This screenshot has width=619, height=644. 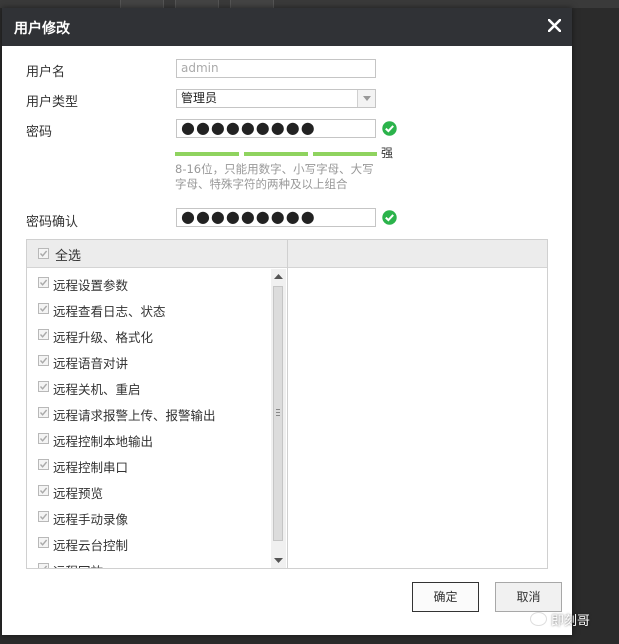 I want to click on password-label: 密码, so click(x=39, y=132).